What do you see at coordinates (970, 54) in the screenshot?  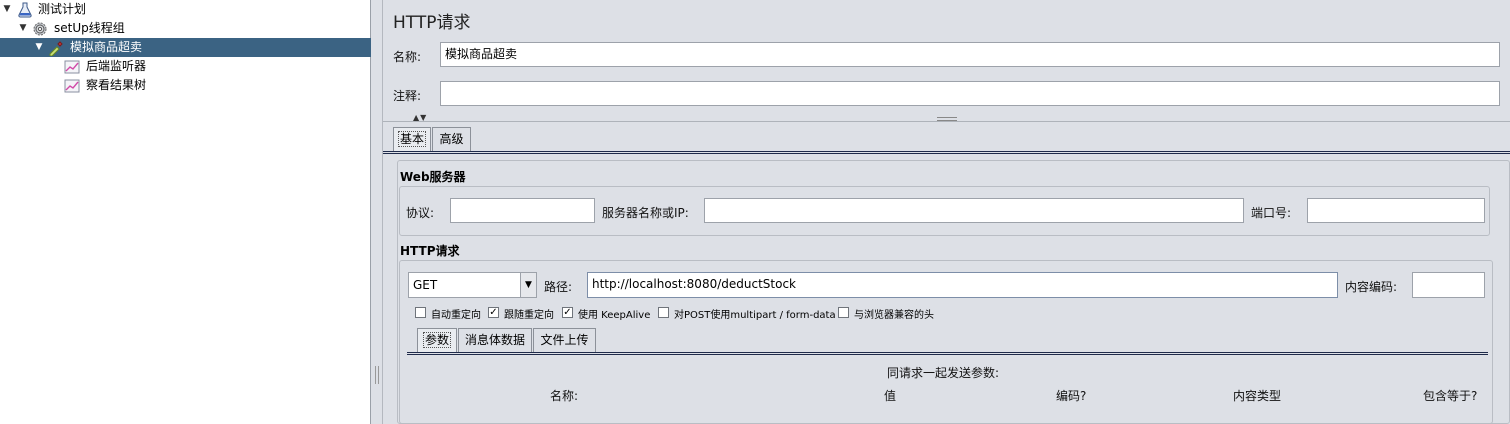 I see `name-field: 模拟商品超卖` at bounding box center [970, 54].